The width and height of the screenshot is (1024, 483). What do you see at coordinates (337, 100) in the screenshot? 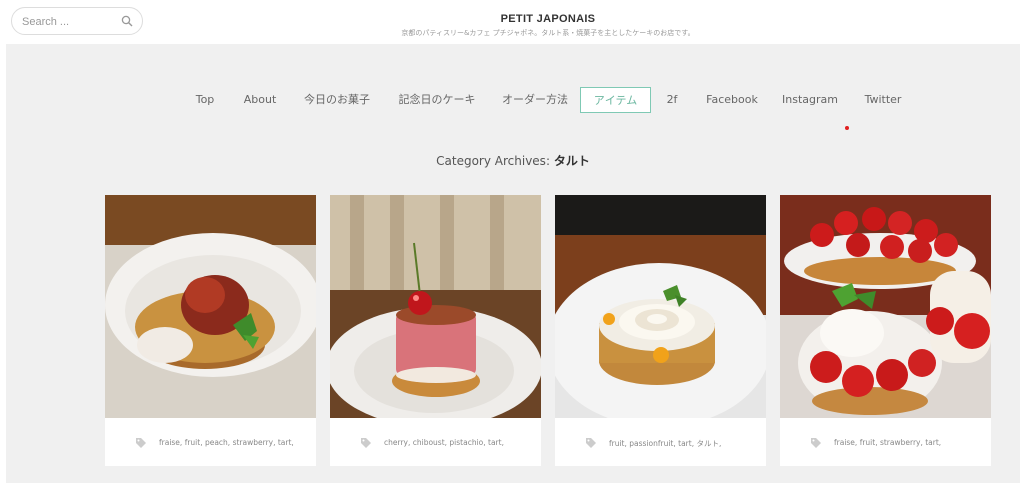
I see `nav-item-todays-sweets: 今日のお菓子` at bounding box center [337, 100].